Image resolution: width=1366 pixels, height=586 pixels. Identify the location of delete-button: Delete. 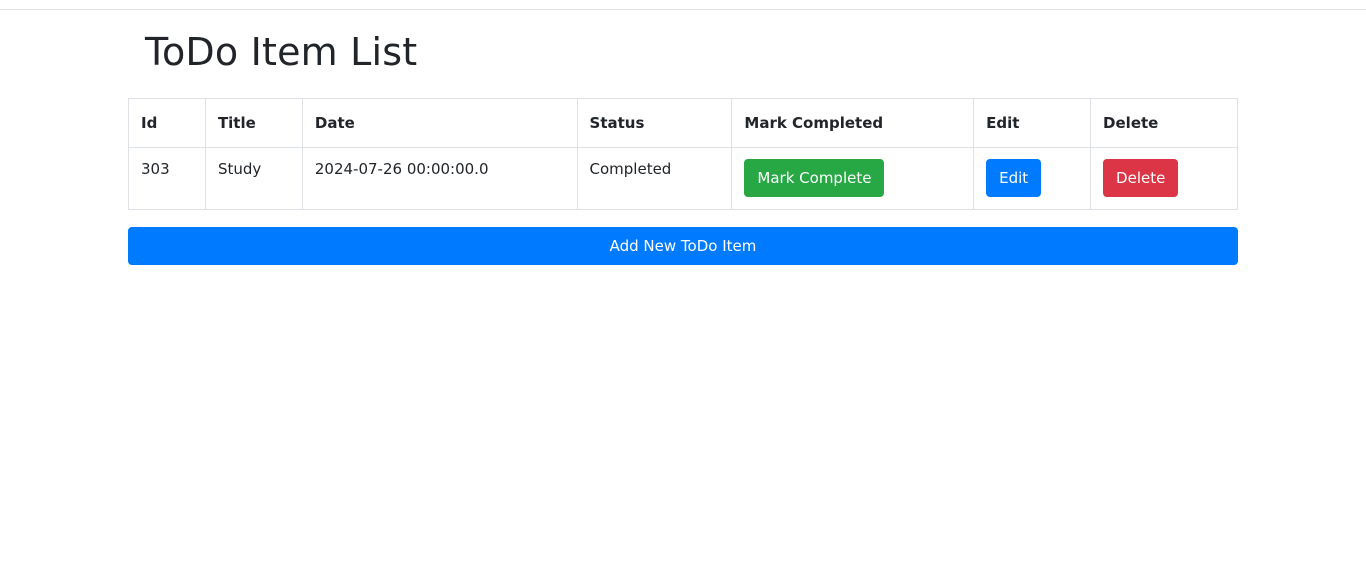
(1141, 178).